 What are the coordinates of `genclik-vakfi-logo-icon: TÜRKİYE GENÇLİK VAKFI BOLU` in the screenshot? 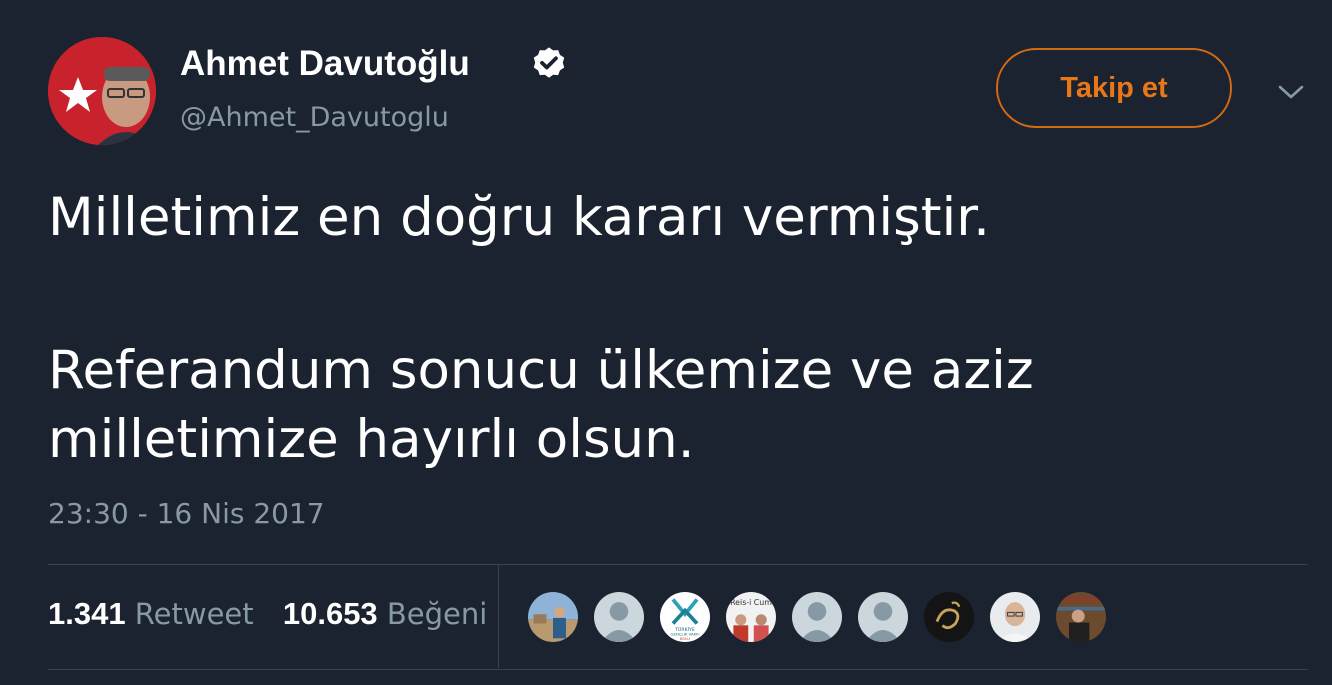 It's located at (685, 617).